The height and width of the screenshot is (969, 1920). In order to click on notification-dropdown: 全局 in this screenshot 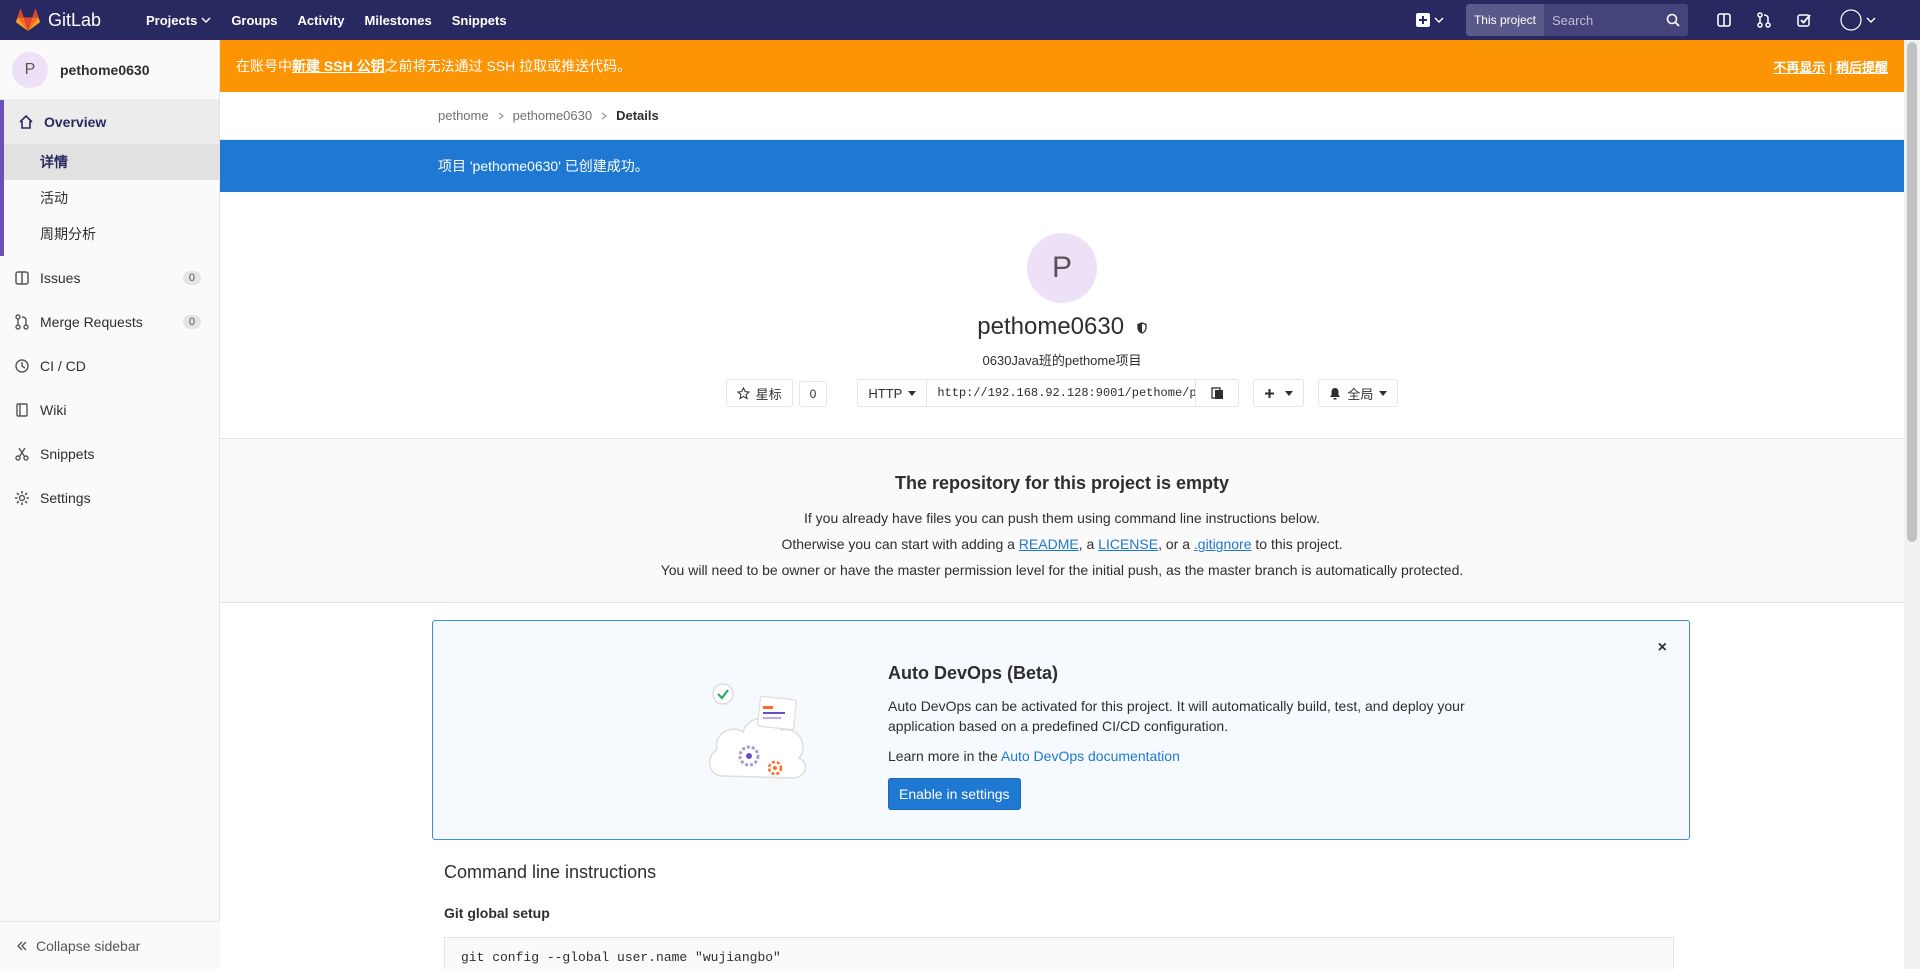, I will do `click(1358, 393)`.